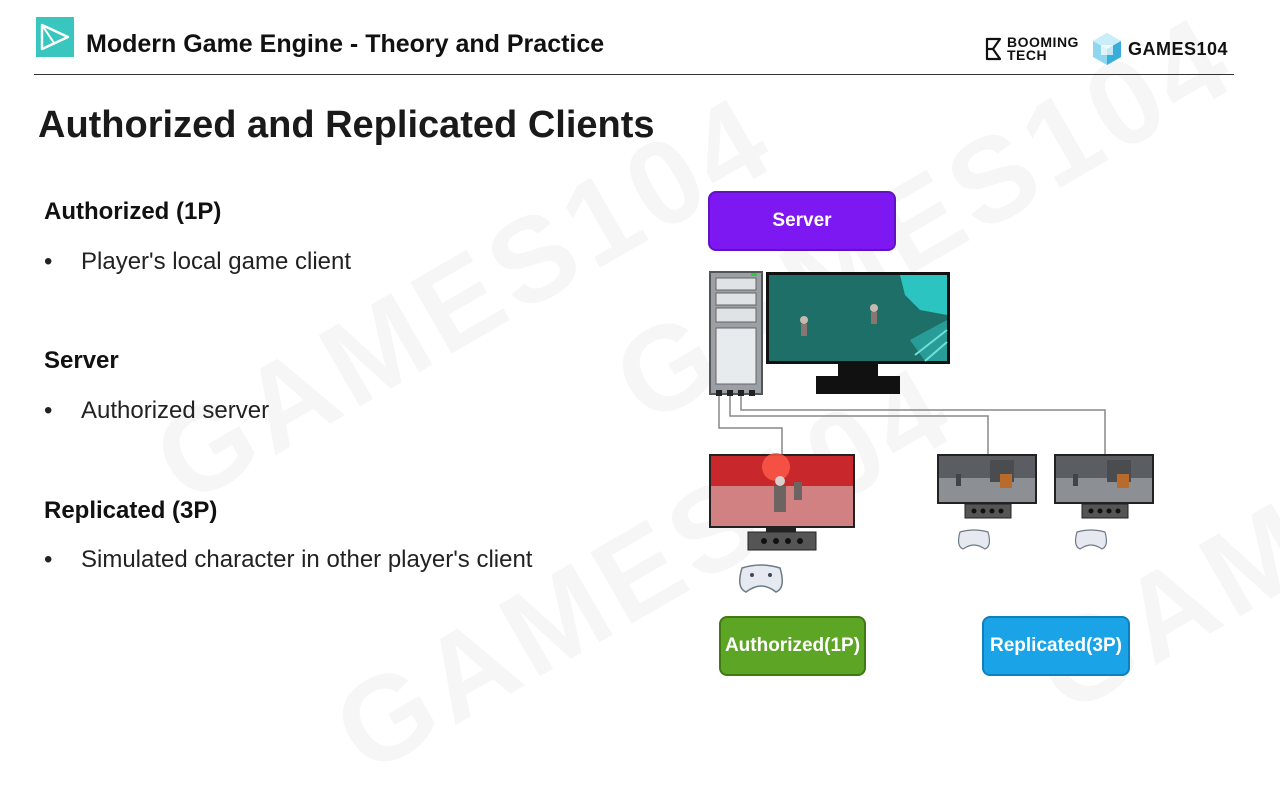 The height and width of the screenshot is (801, 1280). What do you see at coordinates (782, 502) in the screenshot?
I see `authorized-client-screen` at bounding box center [782, 502].